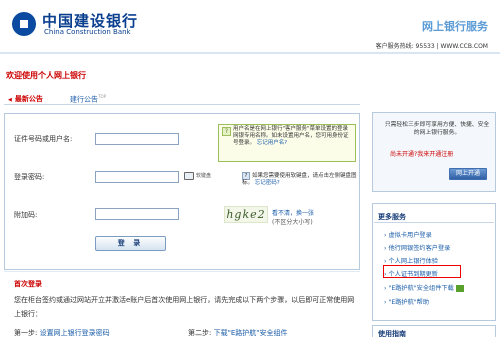  I want to click on register-link: 我来开通注册, so click(435, 154).